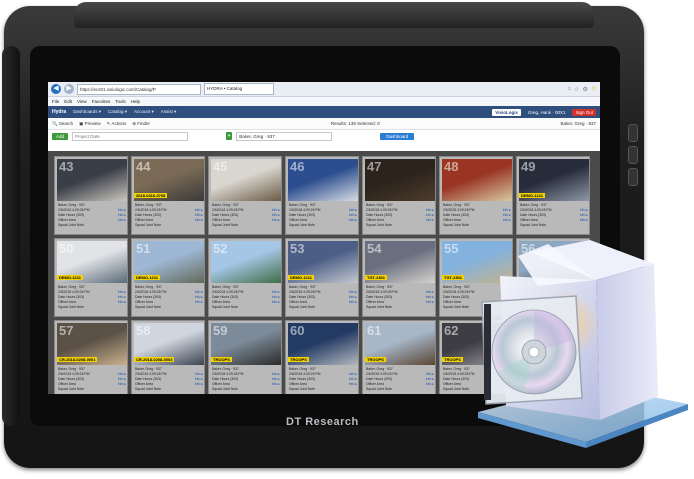 Image resolution: width=694 pixels, height=479 pixels. What do you see at coordinates (117, 124) in the screenshot?
I see `actions-button: ✎ Actions` at bounding box center [117, 124].